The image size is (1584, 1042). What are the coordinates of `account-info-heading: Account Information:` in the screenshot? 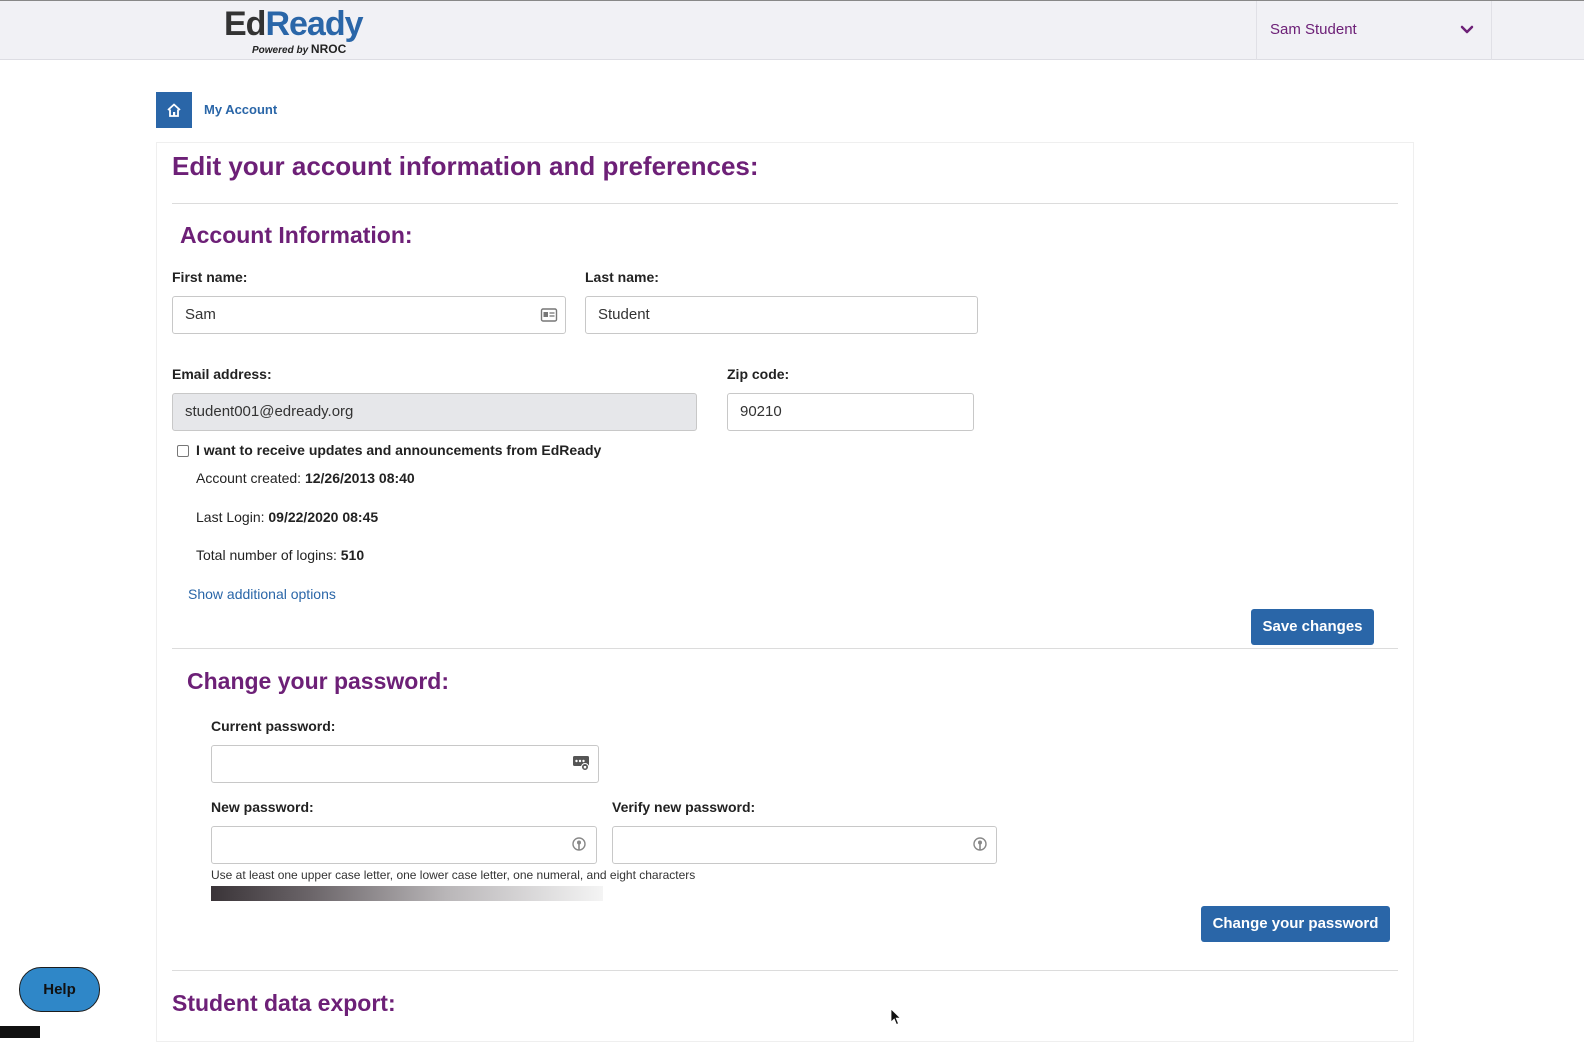 It's located at (296, 235).